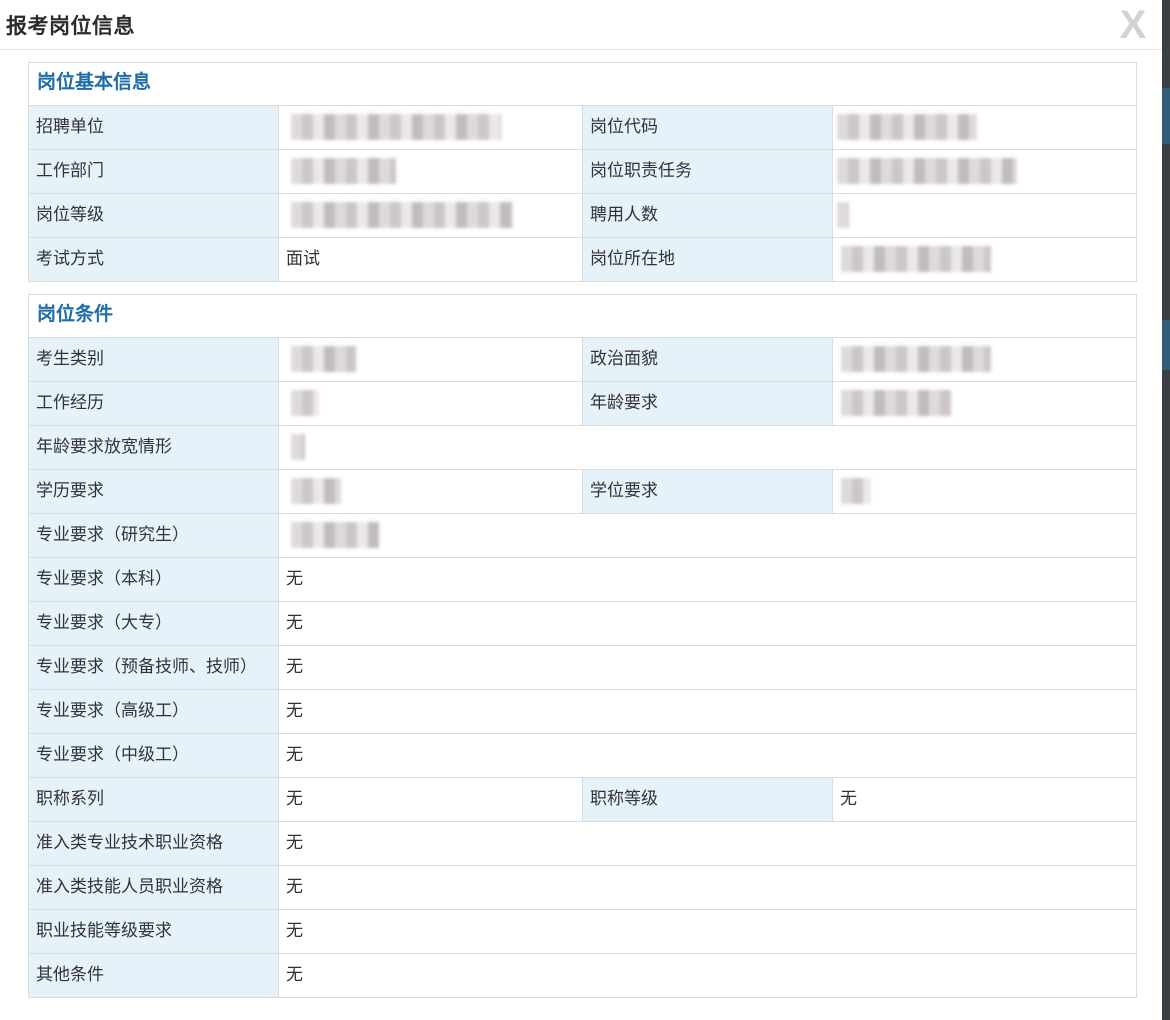 The image size is (1170, 1020). What do you see at coordinates (154, 215) in the screenshot?
I see `label-post-level: 岗位等级` at bounding box center [154, 215].